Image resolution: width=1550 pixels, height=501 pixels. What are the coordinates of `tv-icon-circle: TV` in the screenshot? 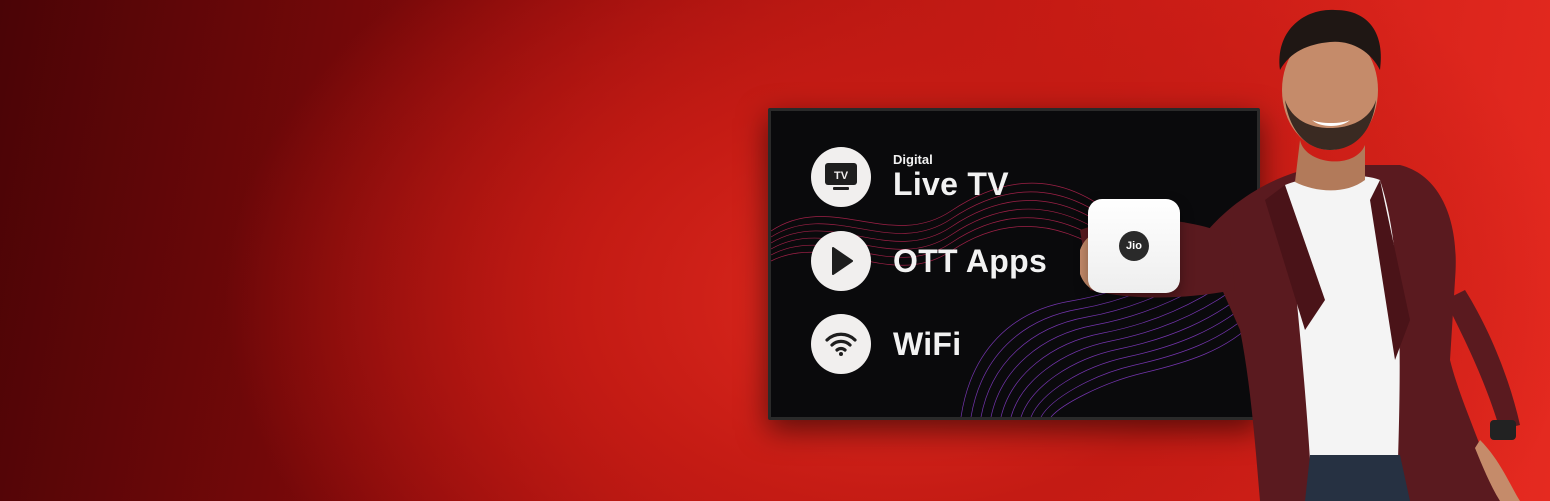 It's located at (841, 177).